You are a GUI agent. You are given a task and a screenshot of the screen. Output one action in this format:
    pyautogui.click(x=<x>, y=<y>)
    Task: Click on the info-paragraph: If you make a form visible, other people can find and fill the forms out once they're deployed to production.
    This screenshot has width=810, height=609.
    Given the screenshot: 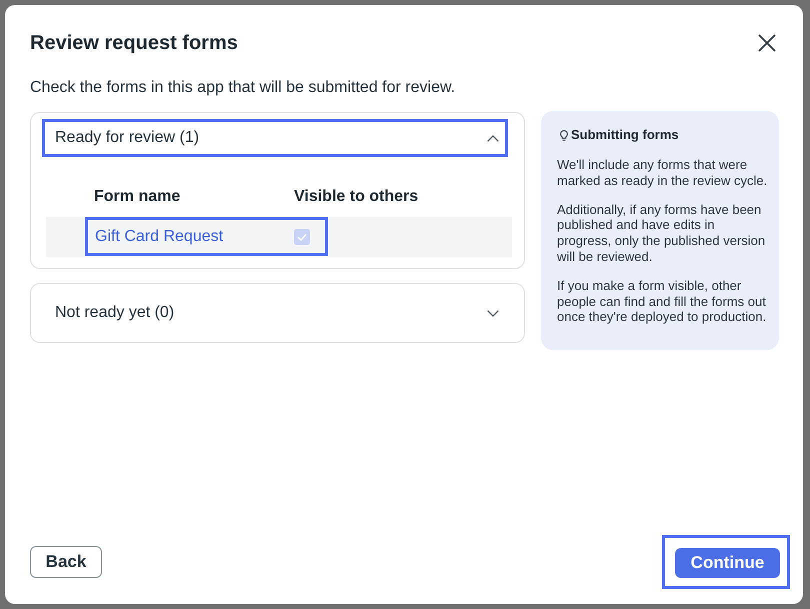 What is the action you would take?
    pyautogui.click(x=662, y=302)
    